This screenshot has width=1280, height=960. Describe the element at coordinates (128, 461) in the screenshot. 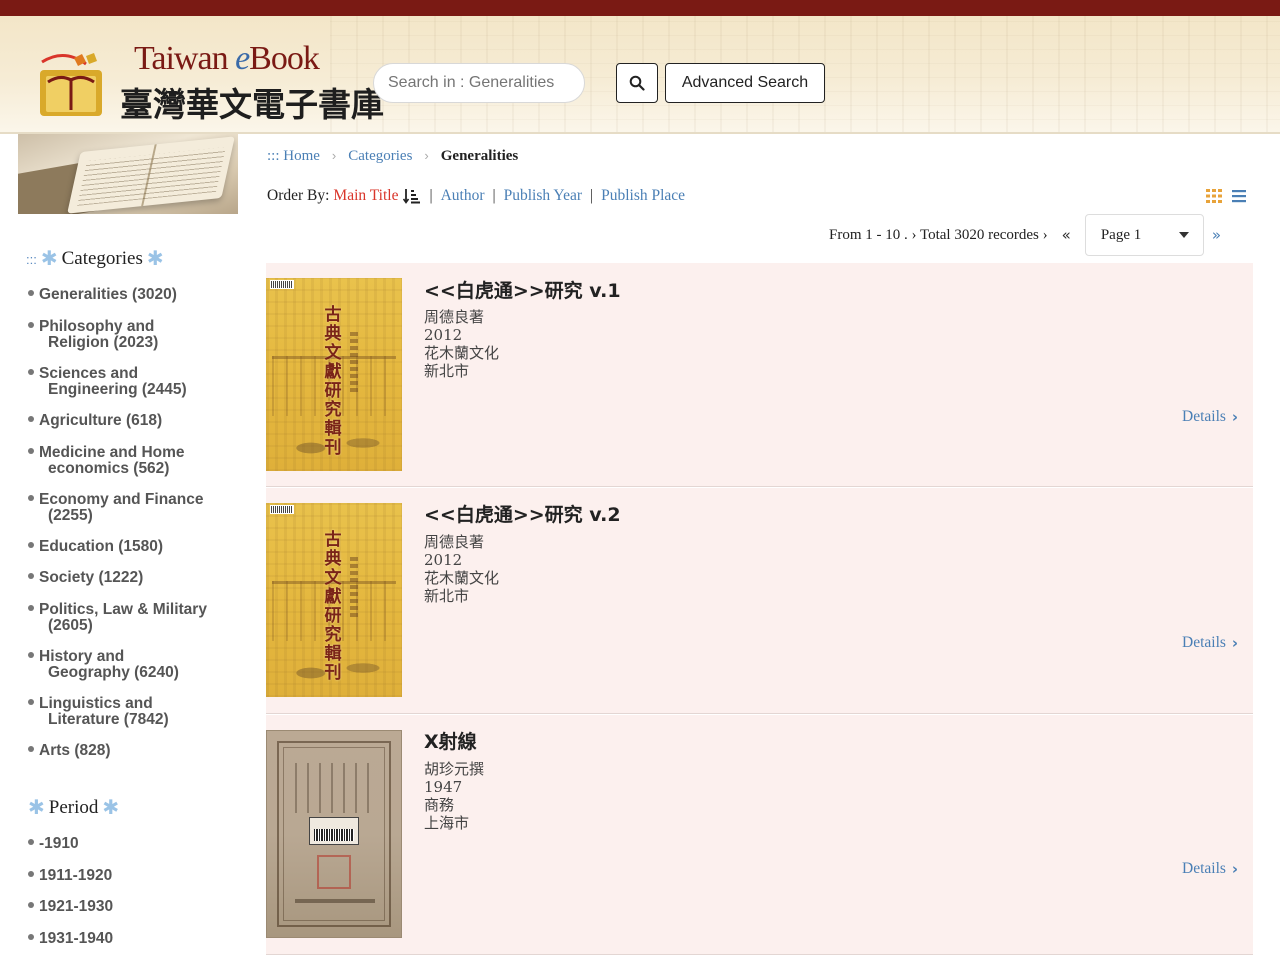

I see `category-item-medicine: Medicine and Home economics (562)` at that location.